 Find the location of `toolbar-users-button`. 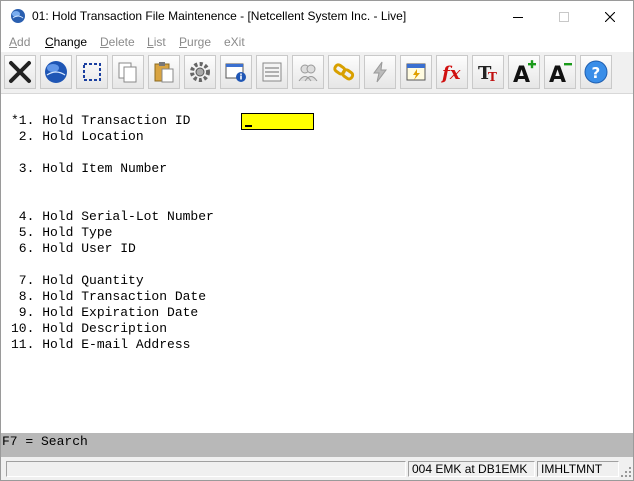

toolbar-users-button is located at coordinates (308, 72).